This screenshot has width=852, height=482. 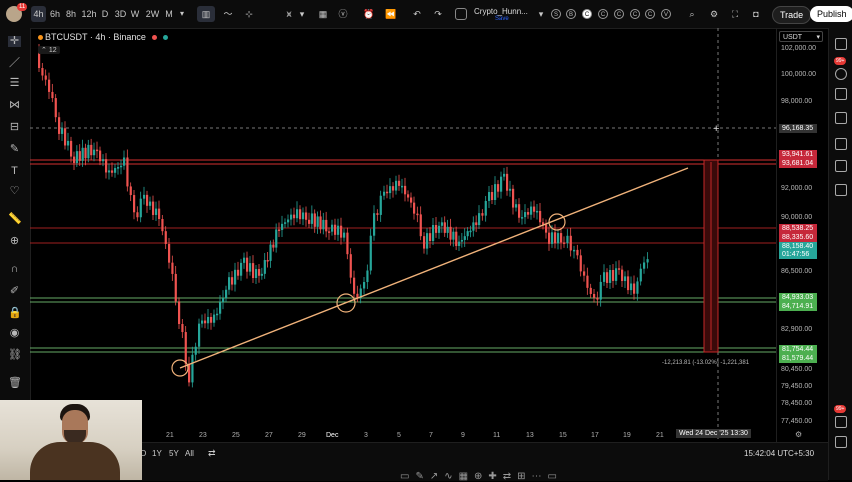 I want to click on symbol-title: BTCUSDT · 4h · Binance, so click(x=103, y=37).